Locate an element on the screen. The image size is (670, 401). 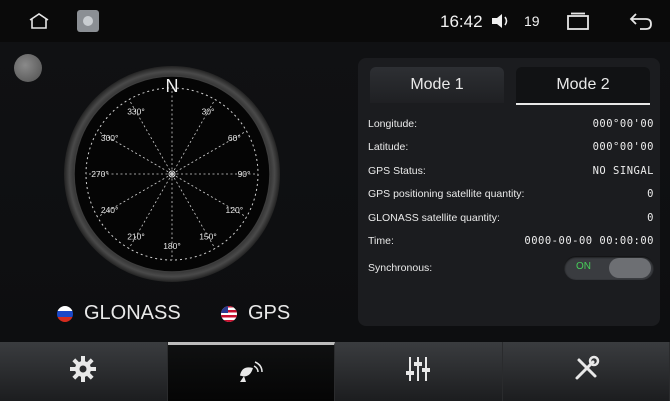
mode-tabs: Mode 1 Mode 2 is located at coordinates (510, 86).